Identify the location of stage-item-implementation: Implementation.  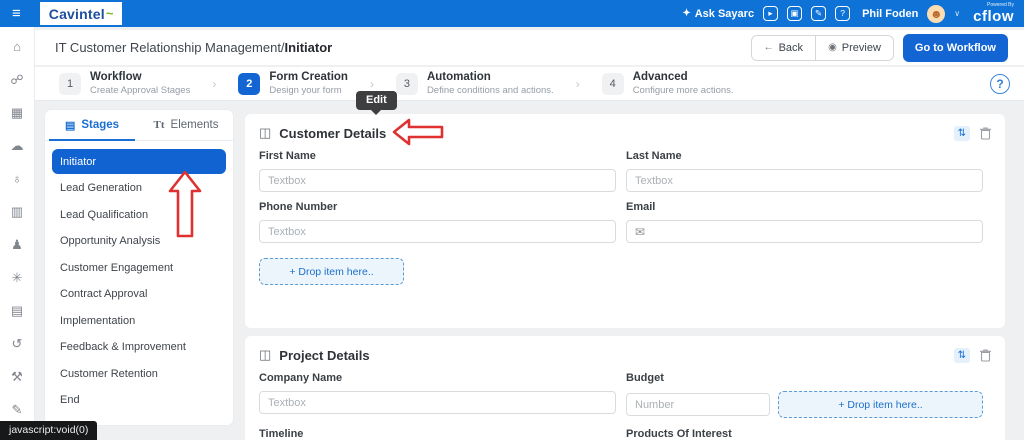
(139, 320).